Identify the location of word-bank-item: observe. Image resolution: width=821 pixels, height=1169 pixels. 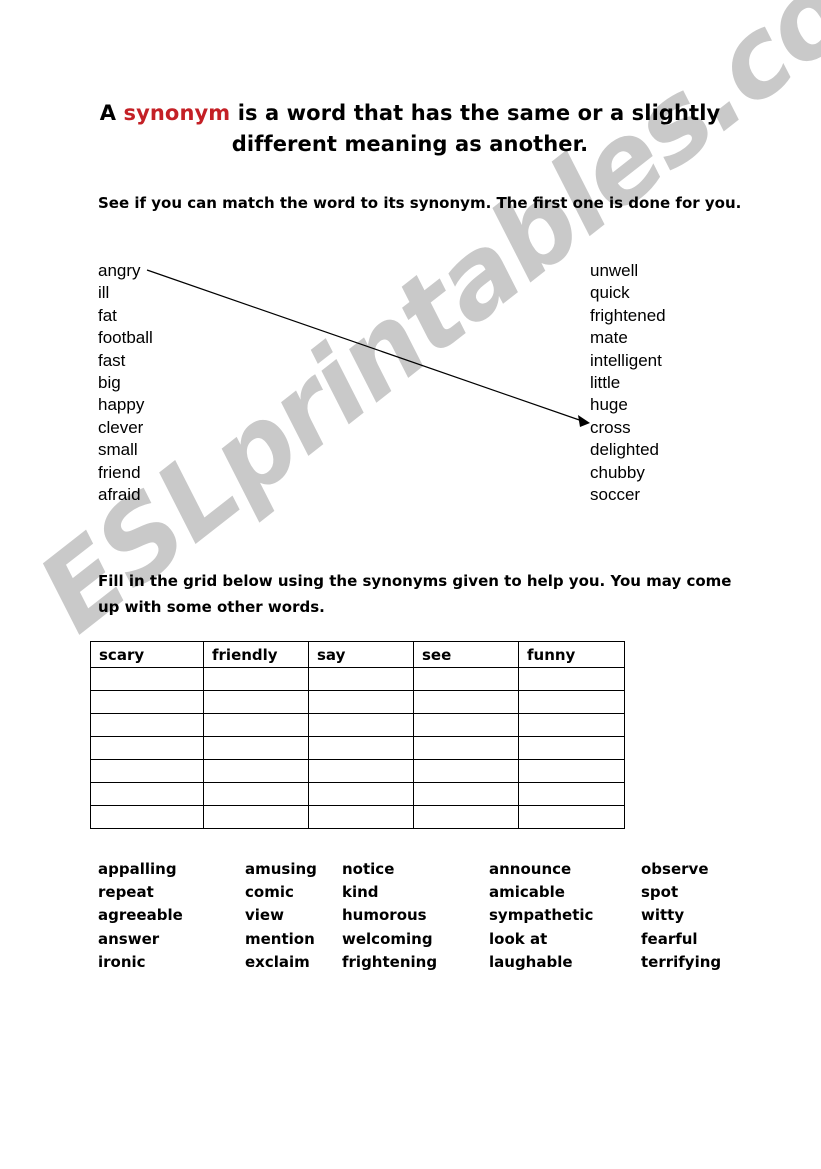
(681, 869).